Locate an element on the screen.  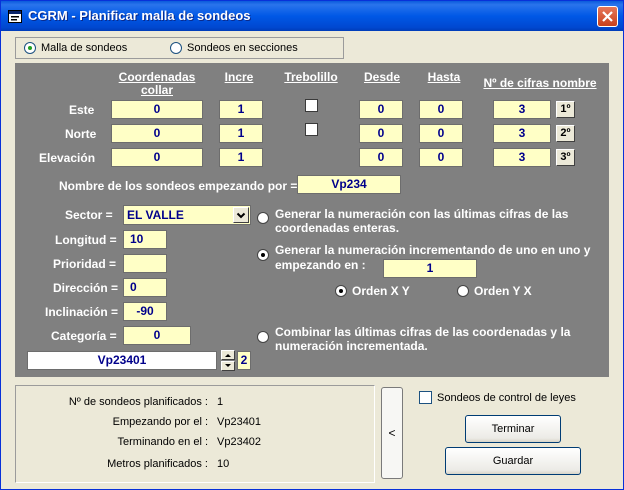
header-incre: Incre is located at coordinates (239, 77).